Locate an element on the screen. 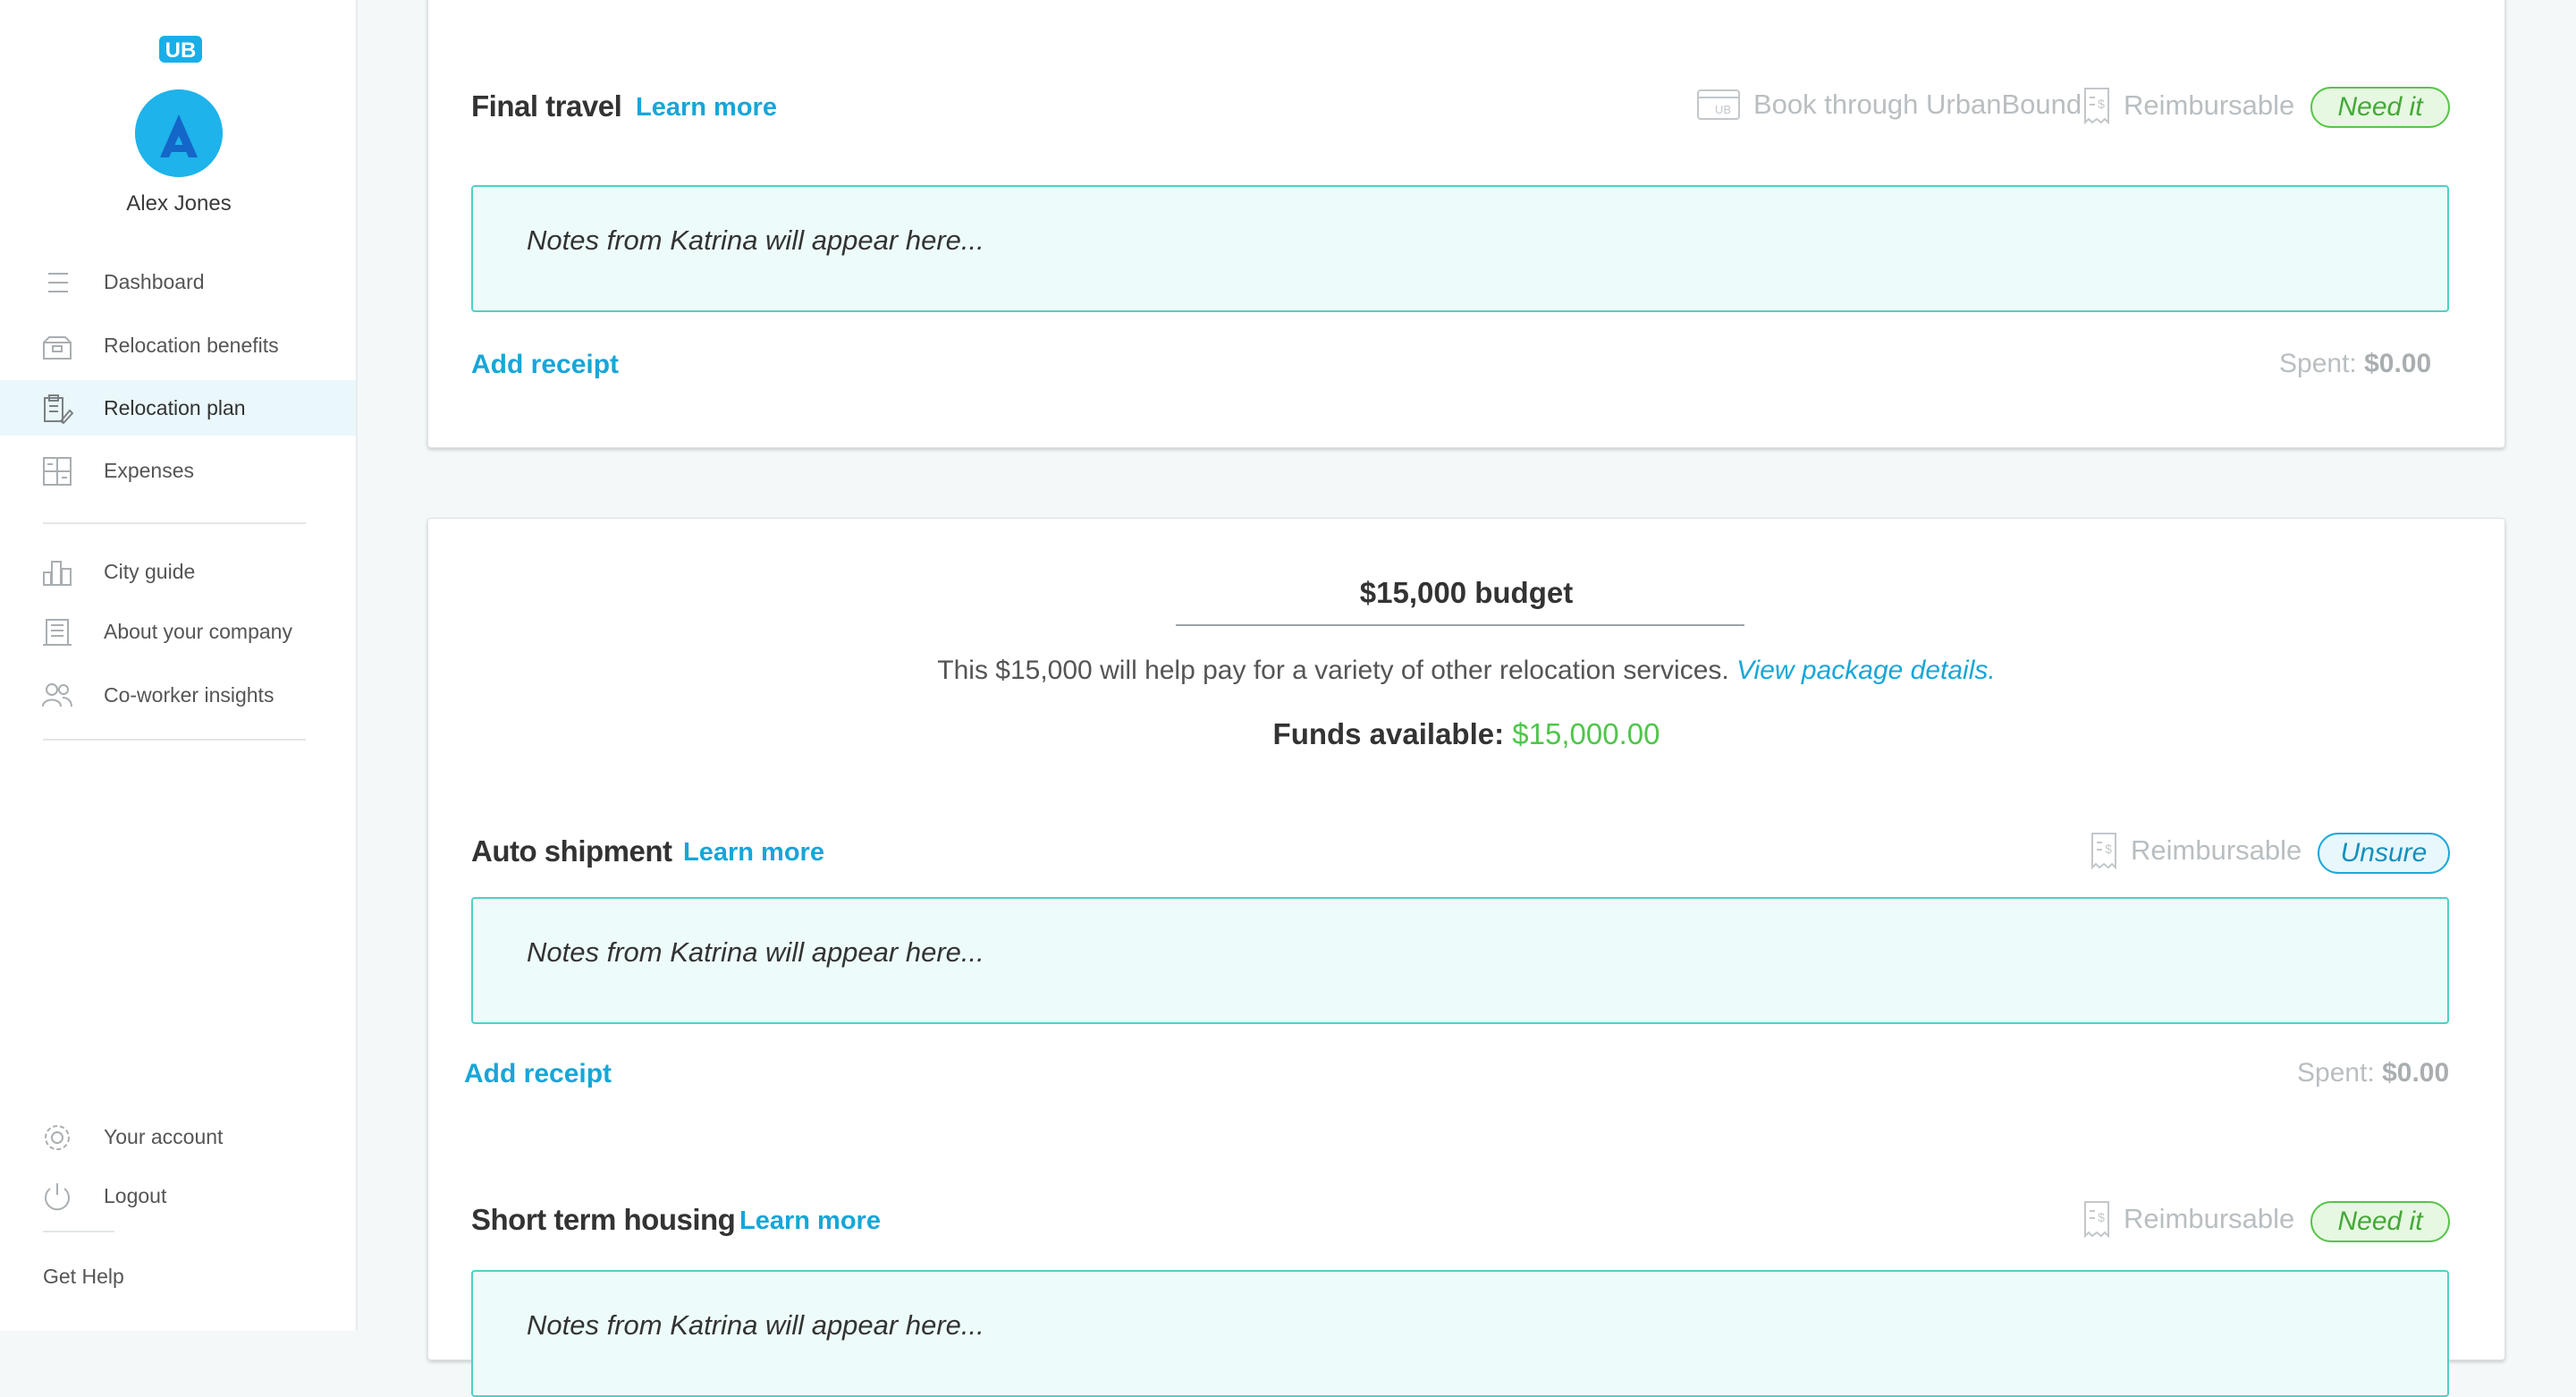 This screenshot has height=1397, width=2576. nav-item-city-guide: City guide is located at coordinates (178, 571).